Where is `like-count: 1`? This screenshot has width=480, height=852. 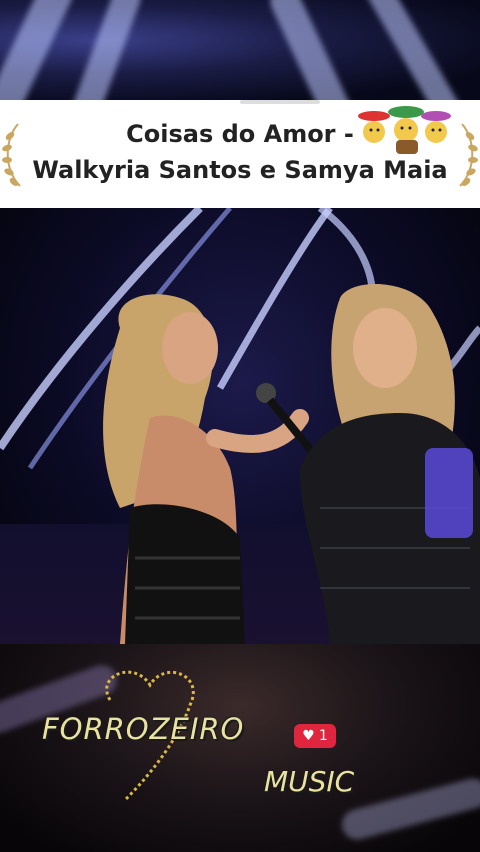
like-count: 1 is located at coordinates (323, 736).